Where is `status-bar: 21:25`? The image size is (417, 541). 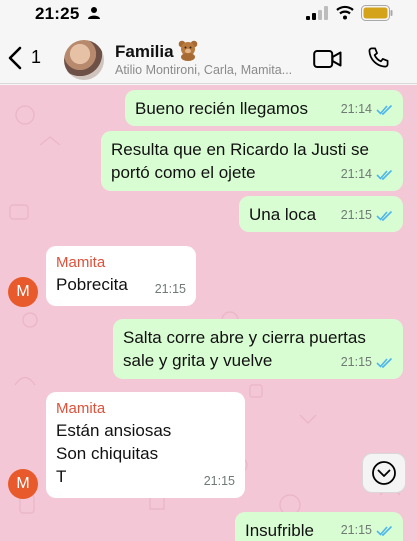
status-bar: 21:25 is located at coordinates (208, 13).